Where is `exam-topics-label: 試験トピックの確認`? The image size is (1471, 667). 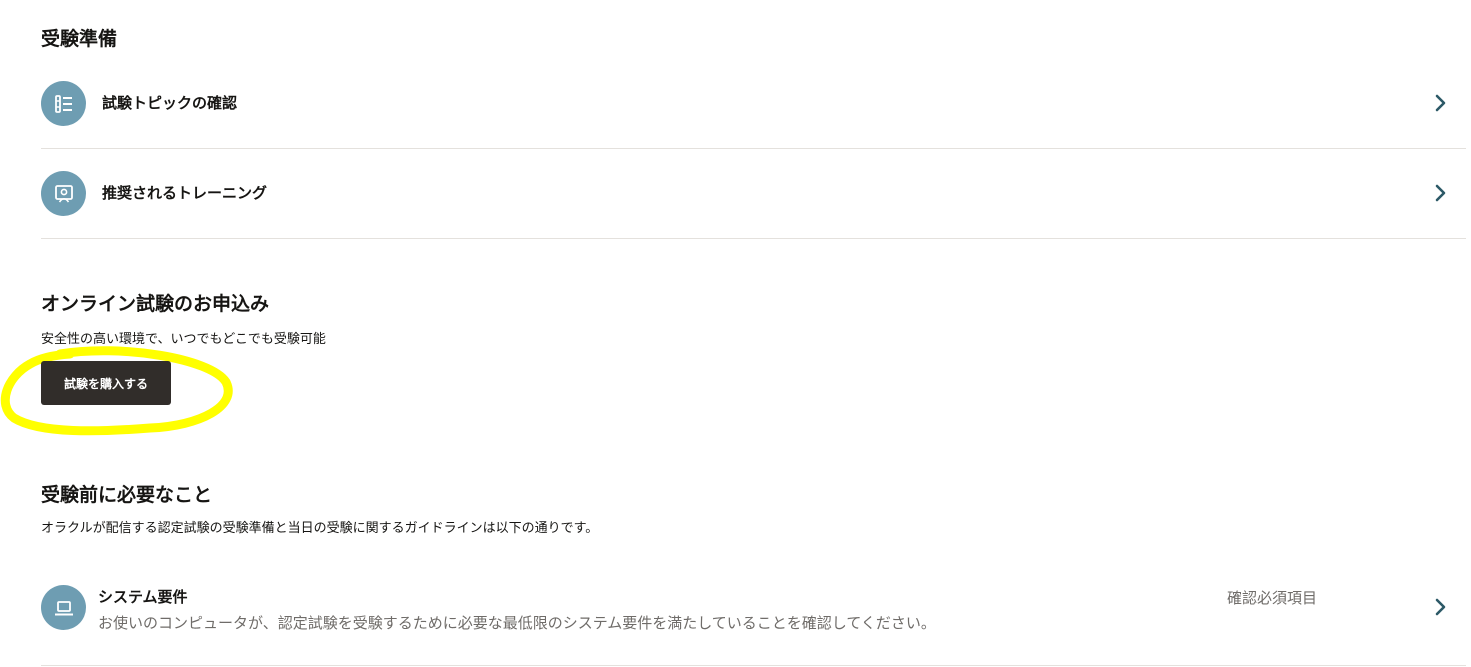 exam-topics-label: 試験トピックの確認 is located at coordinates (170, 103).